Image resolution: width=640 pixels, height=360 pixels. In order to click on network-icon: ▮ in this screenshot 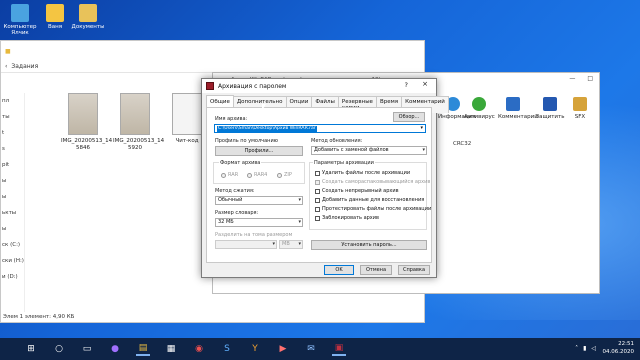, I will do `click(584, 348)`.